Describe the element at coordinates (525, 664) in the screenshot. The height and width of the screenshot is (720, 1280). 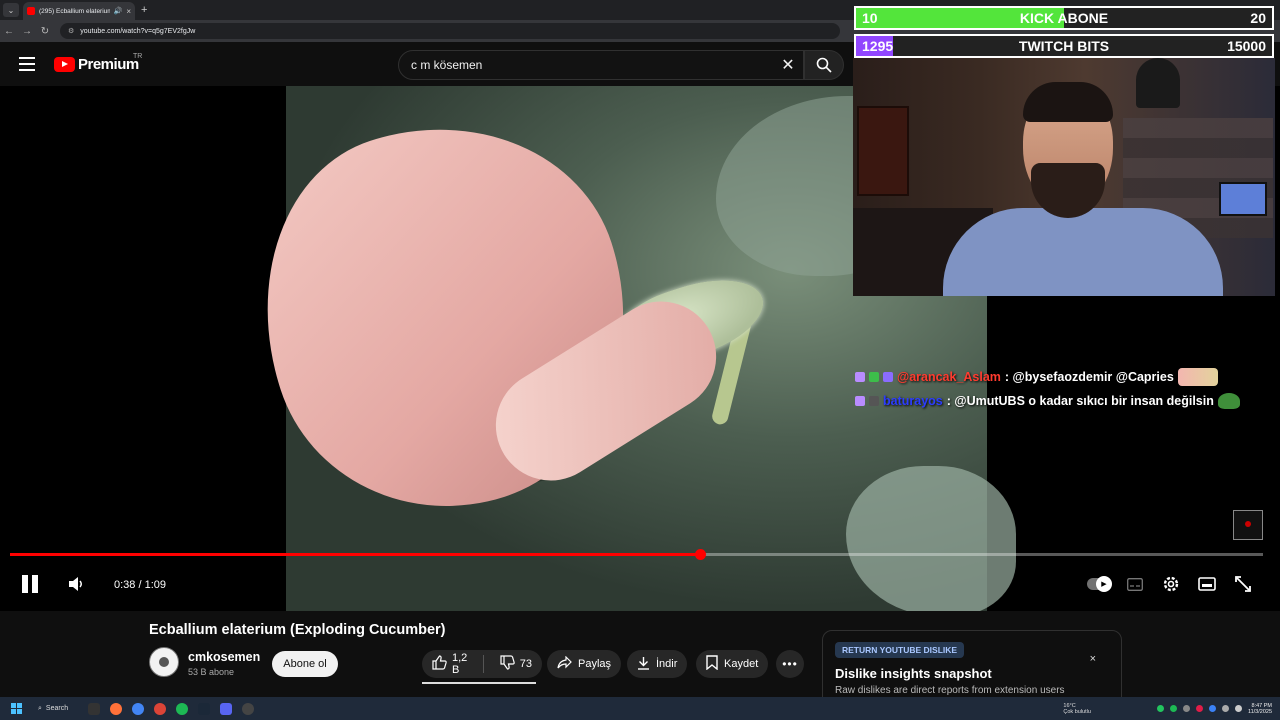
I see `dislike-count: 73` at that location.